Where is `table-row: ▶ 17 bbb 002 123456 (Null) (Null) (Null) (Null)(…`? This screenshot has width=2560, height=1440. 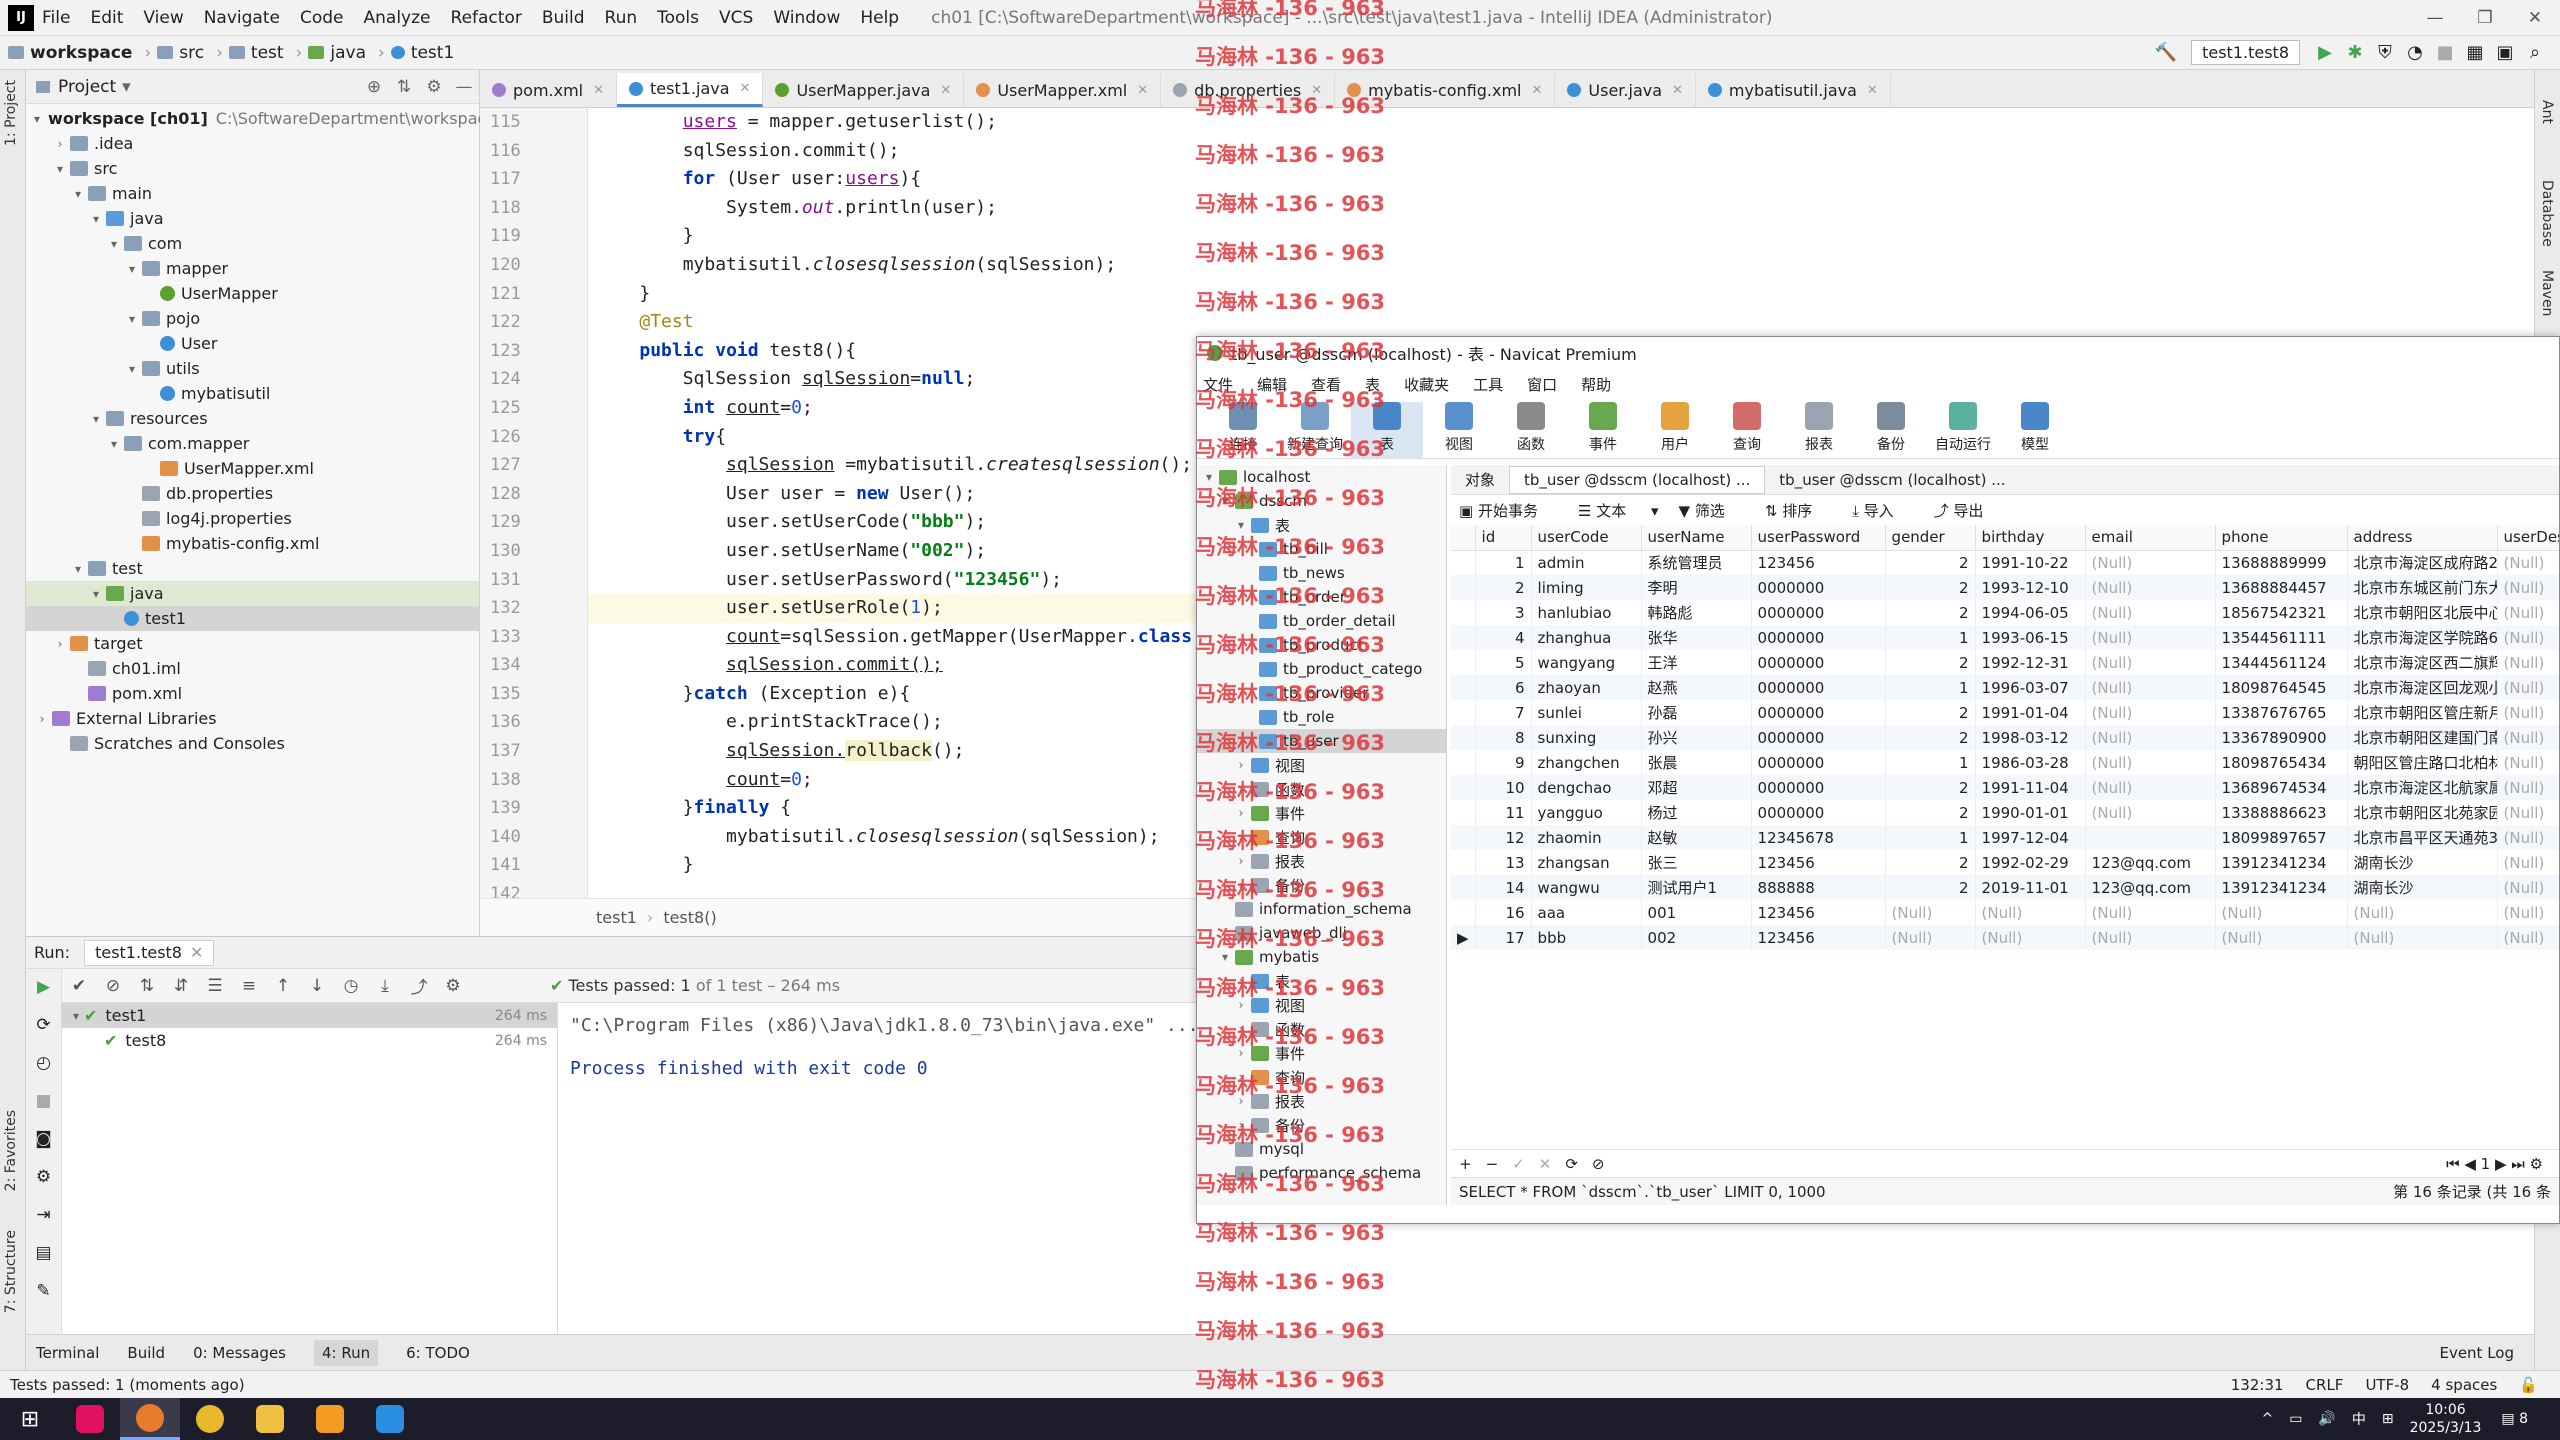
table-row: ▶ 17 bbb 002 123456 (Null) (Null) (Null) (Null)(… is located at coordinates (2005, 937).